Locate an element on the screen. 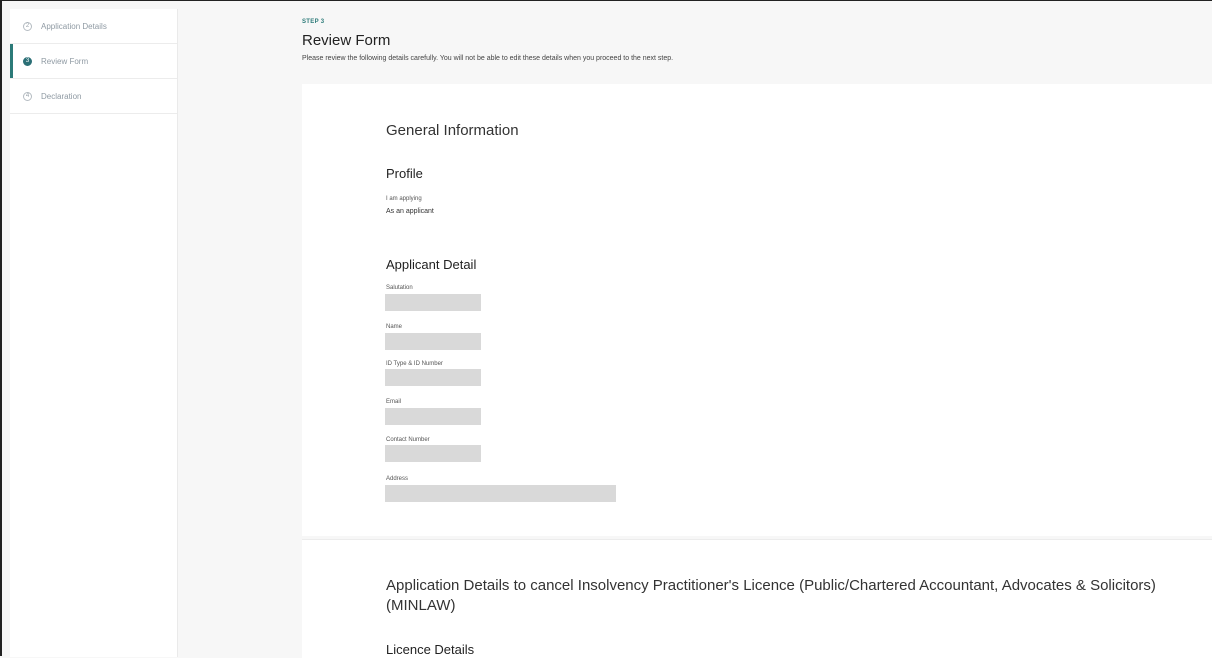 This screenshot has width=1212, height=658. redacted-value-name is located at coordinates (433, 341).